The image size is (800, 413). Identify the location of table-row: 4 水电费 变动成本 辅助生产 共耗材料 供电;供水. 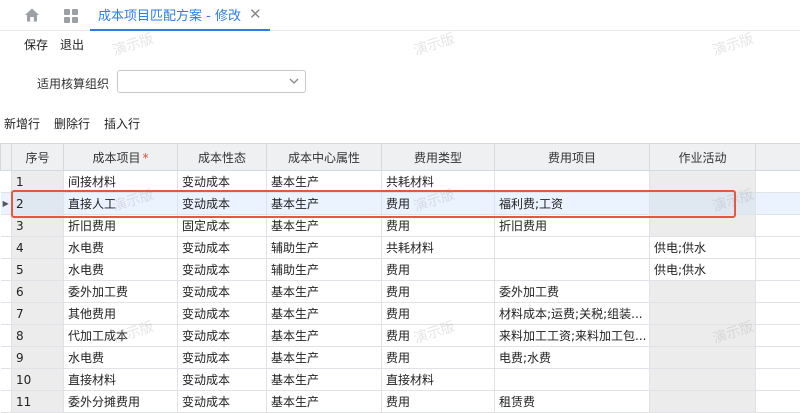
(400, 247).